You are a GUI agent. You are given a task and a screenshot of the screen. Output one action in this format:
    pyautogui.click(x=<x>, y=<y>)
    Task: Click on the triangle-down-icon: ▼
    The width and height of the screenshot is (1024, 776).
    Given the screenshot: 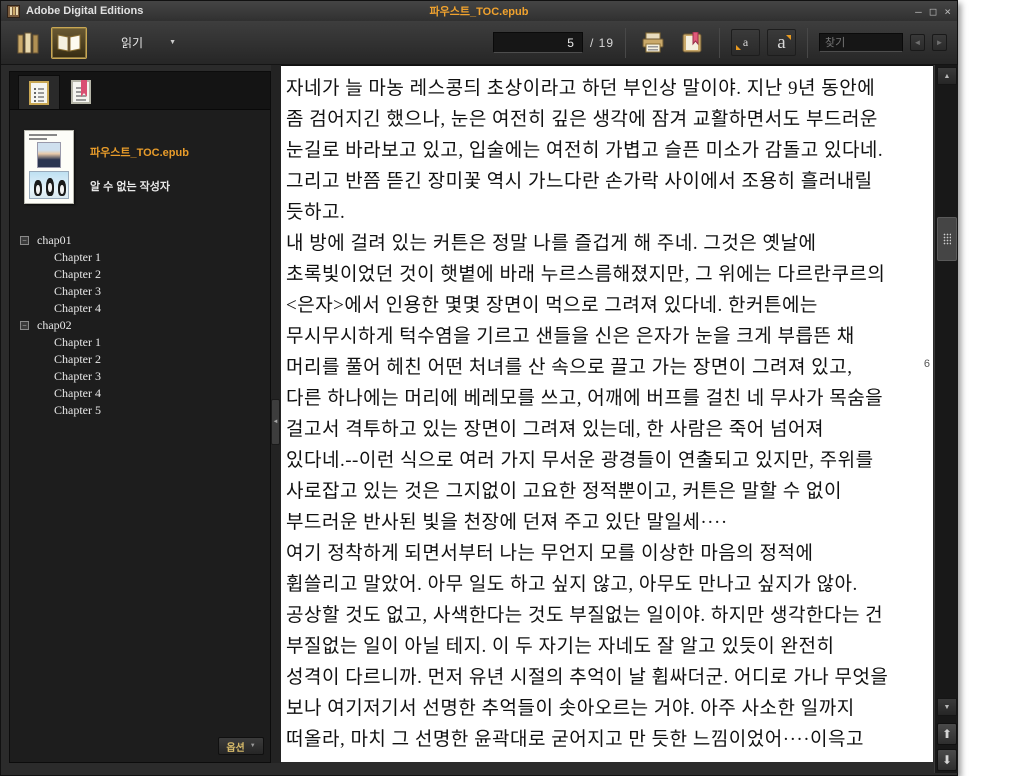 What is the action you would take?
    pyautogui.click(x=947, y=707)
    